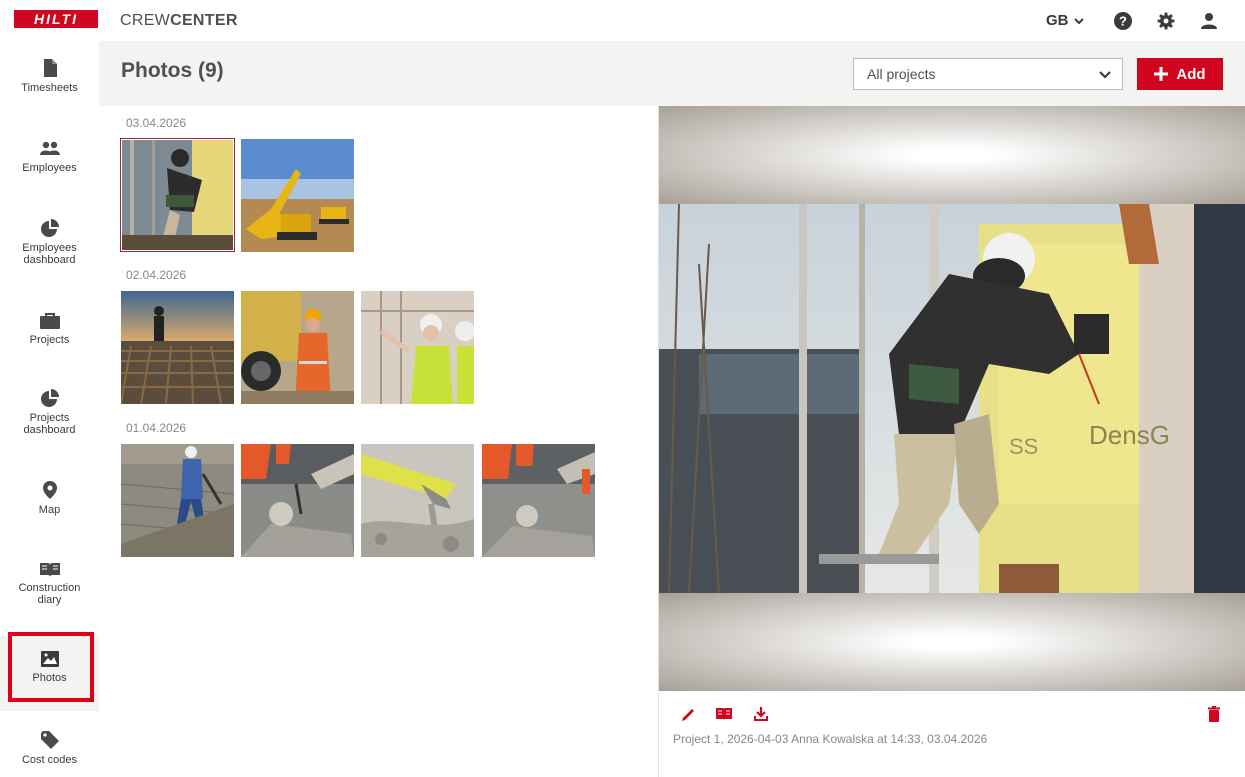 This screenshot has height=777, width=1245. Describe the element at coordinates (49, 760) in the screenshot. I see `sidebar-item-label: Cost codes` at that location.